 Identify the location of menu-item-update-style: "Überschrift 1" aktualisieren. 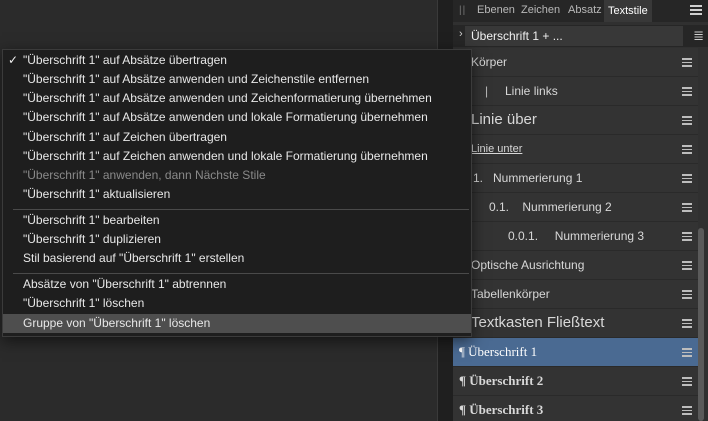
(237, 194).